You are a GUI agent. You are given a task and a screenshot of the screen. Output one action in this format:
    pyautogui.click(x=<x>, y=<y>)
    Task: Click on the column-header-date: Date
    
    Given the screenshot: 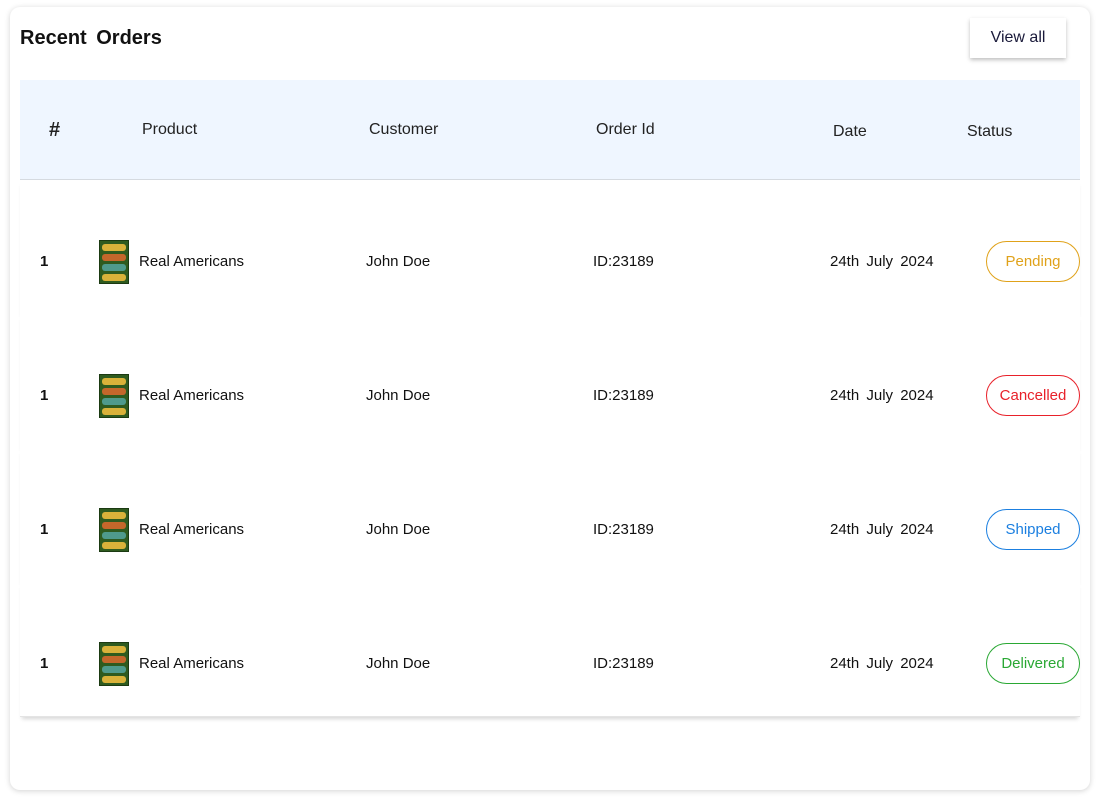 What is the action you would take?
    pyautogui.click(x=850, y=132)
    